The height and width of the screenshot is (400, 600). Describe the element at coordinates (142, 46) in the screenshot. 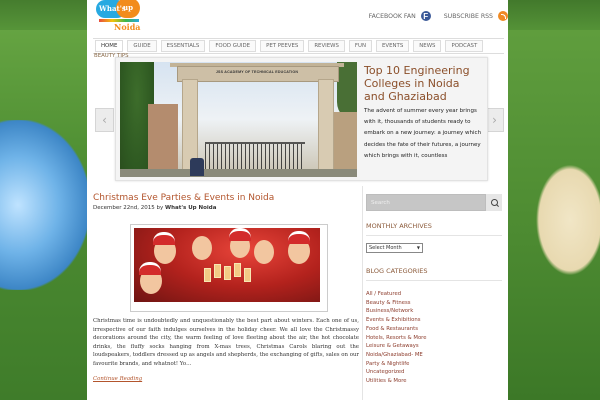

I see `nav-guide: GUIDE` at that location.